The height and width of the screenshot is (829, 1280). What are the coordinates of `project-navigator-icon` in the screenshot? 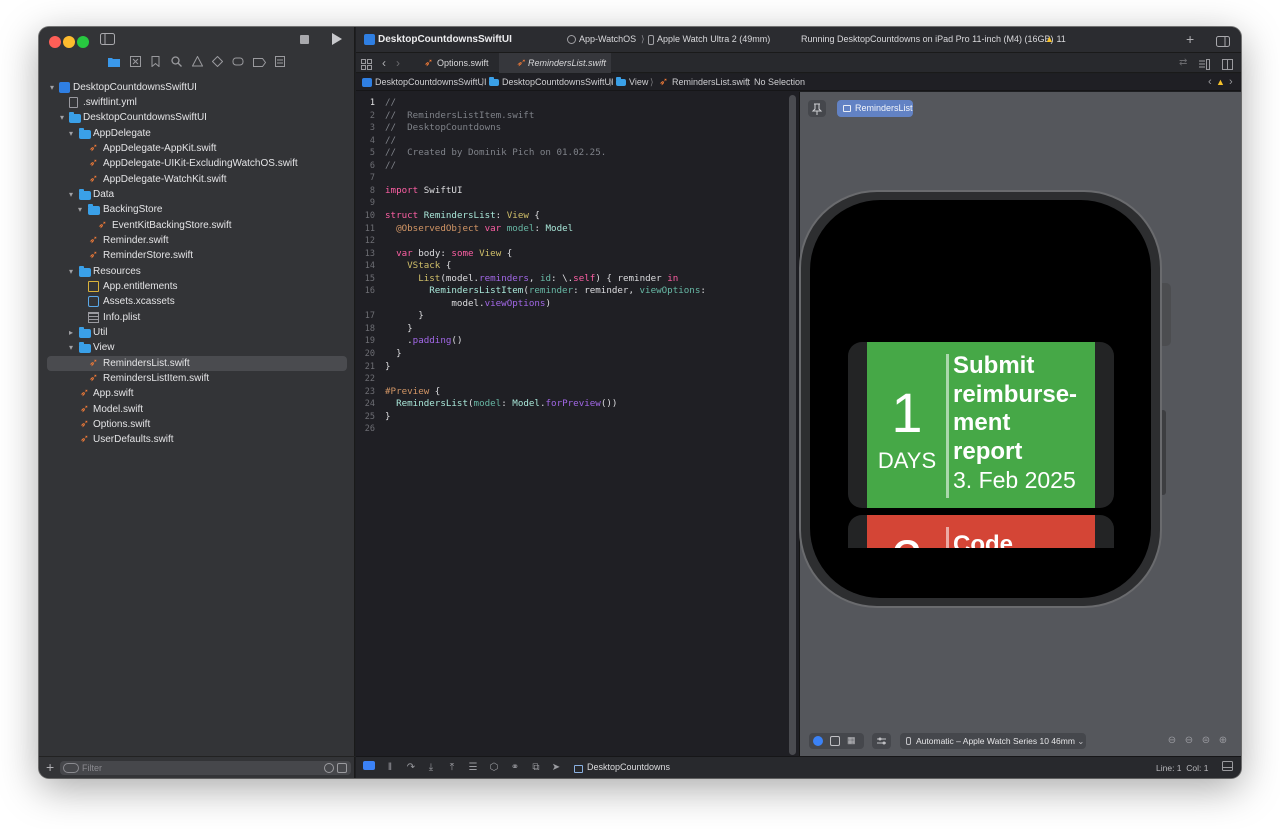 It's located at (114, 64).